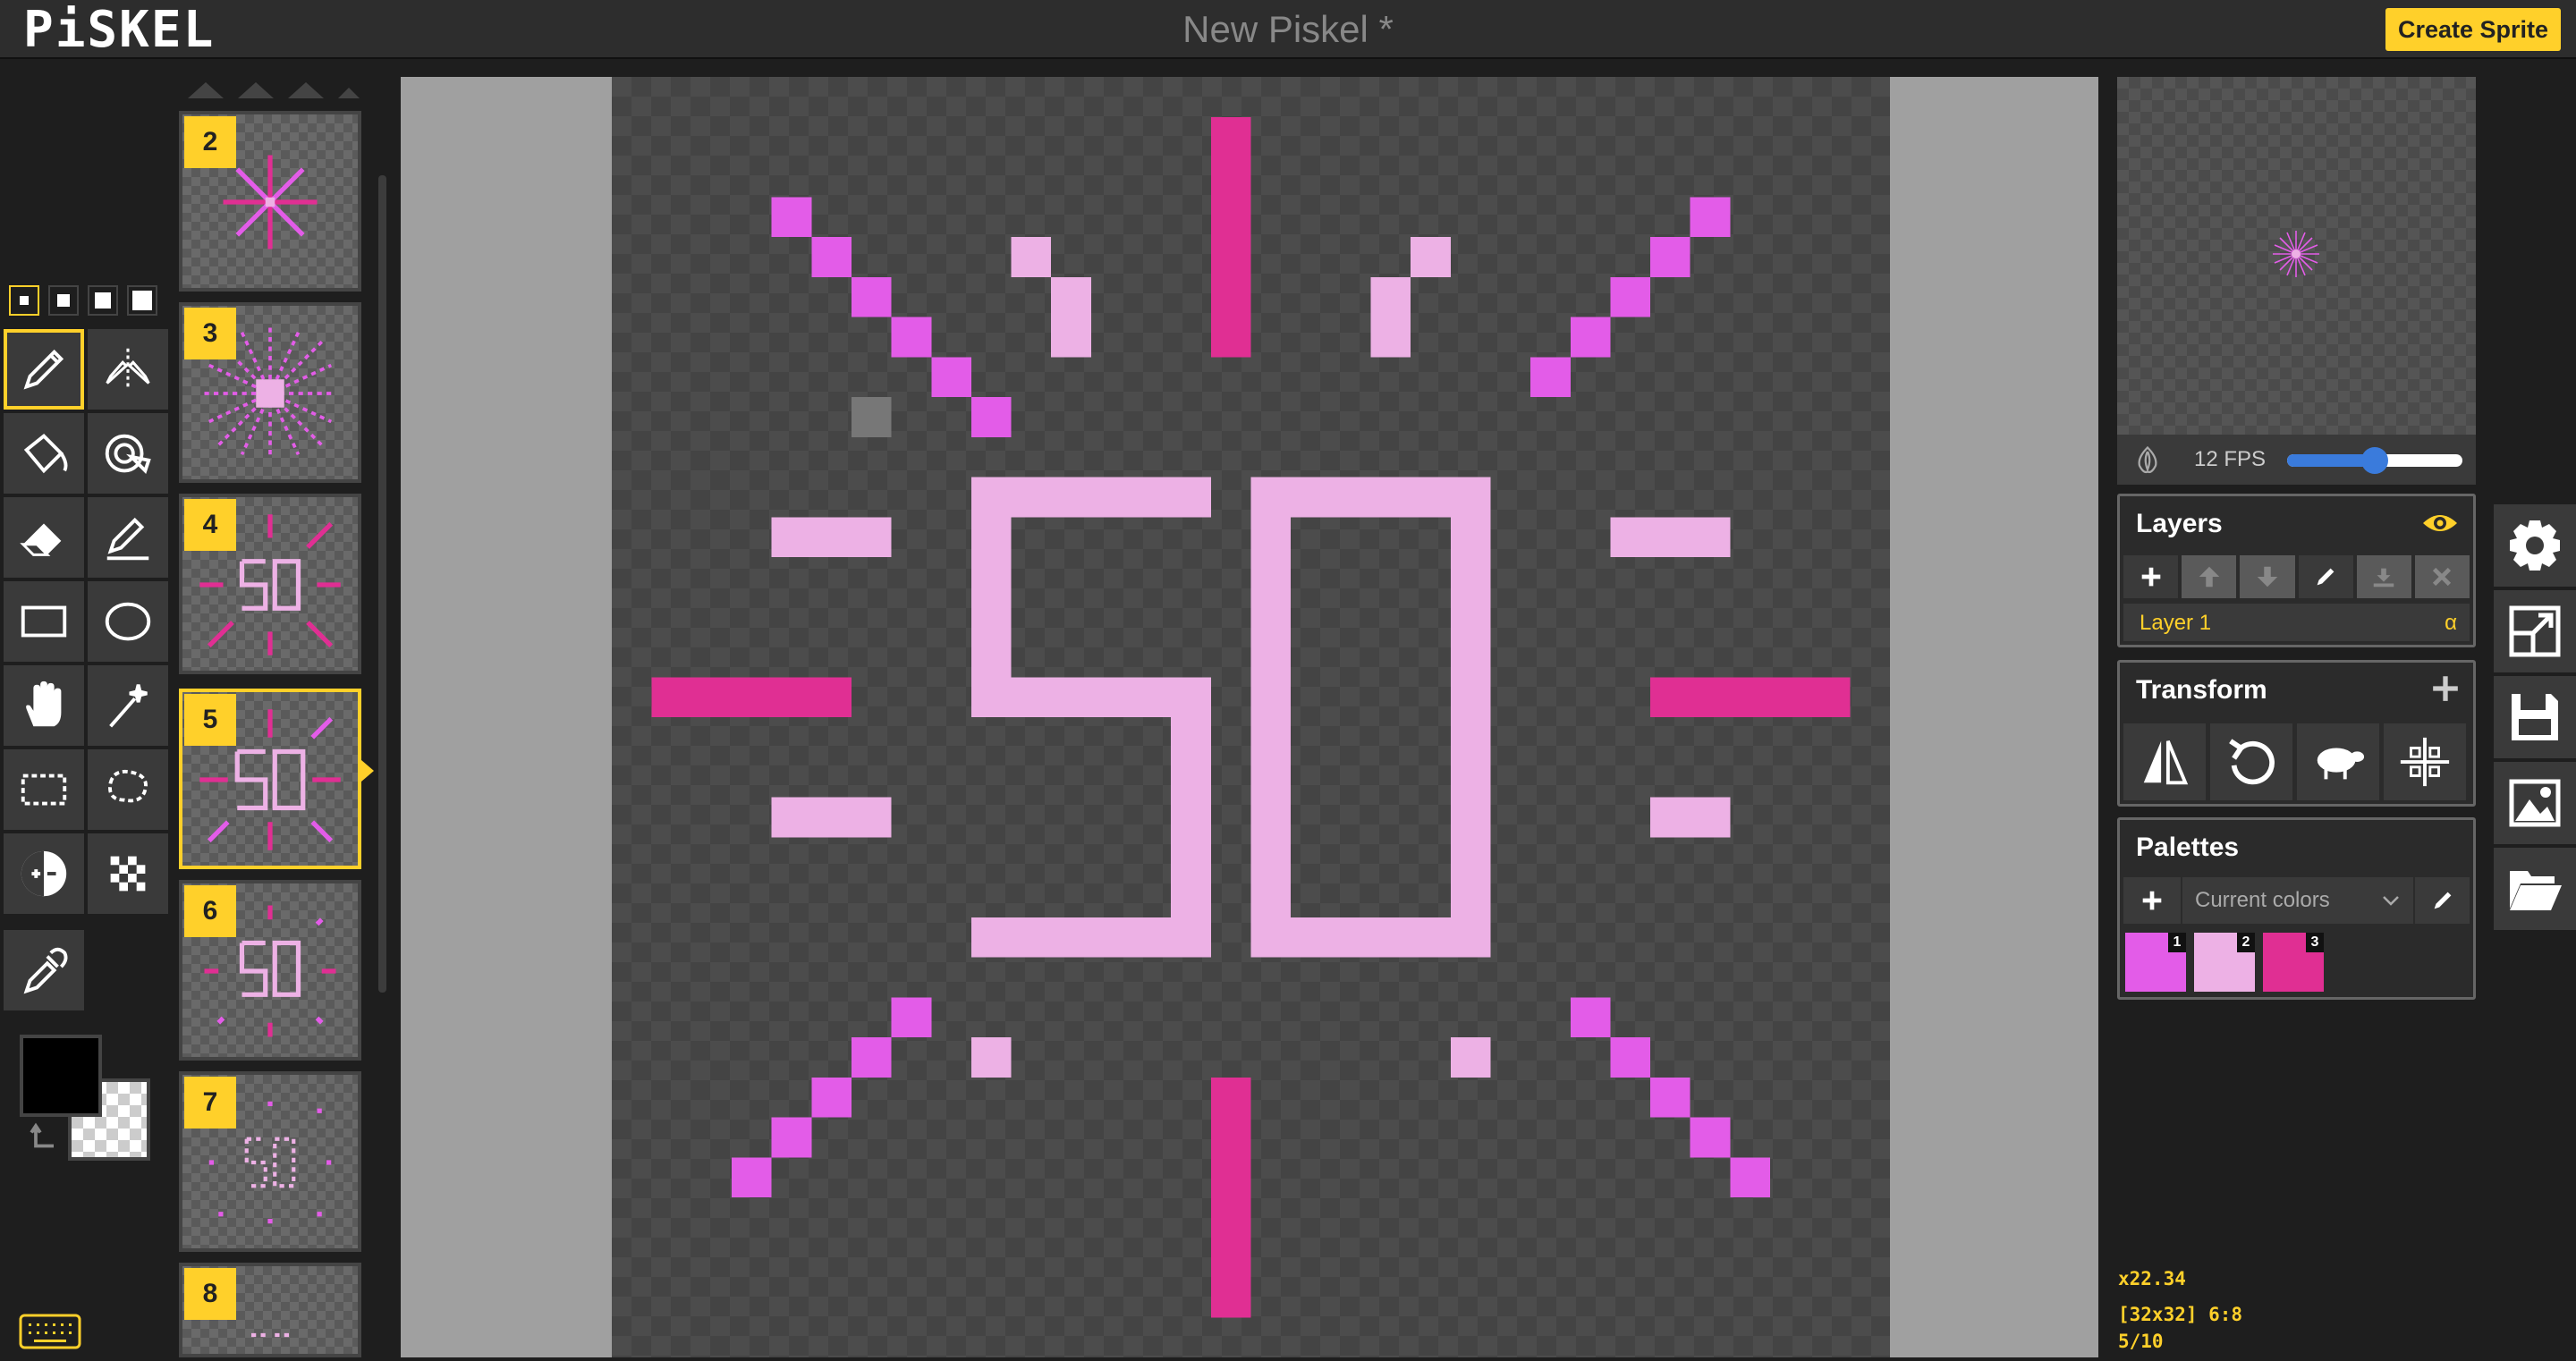 The height and width of the screenshot is (1361, 2576). Describe the element at coordinates (270, 1161) in the screenshot. I see `frame-thumbnail: 7` at that location.